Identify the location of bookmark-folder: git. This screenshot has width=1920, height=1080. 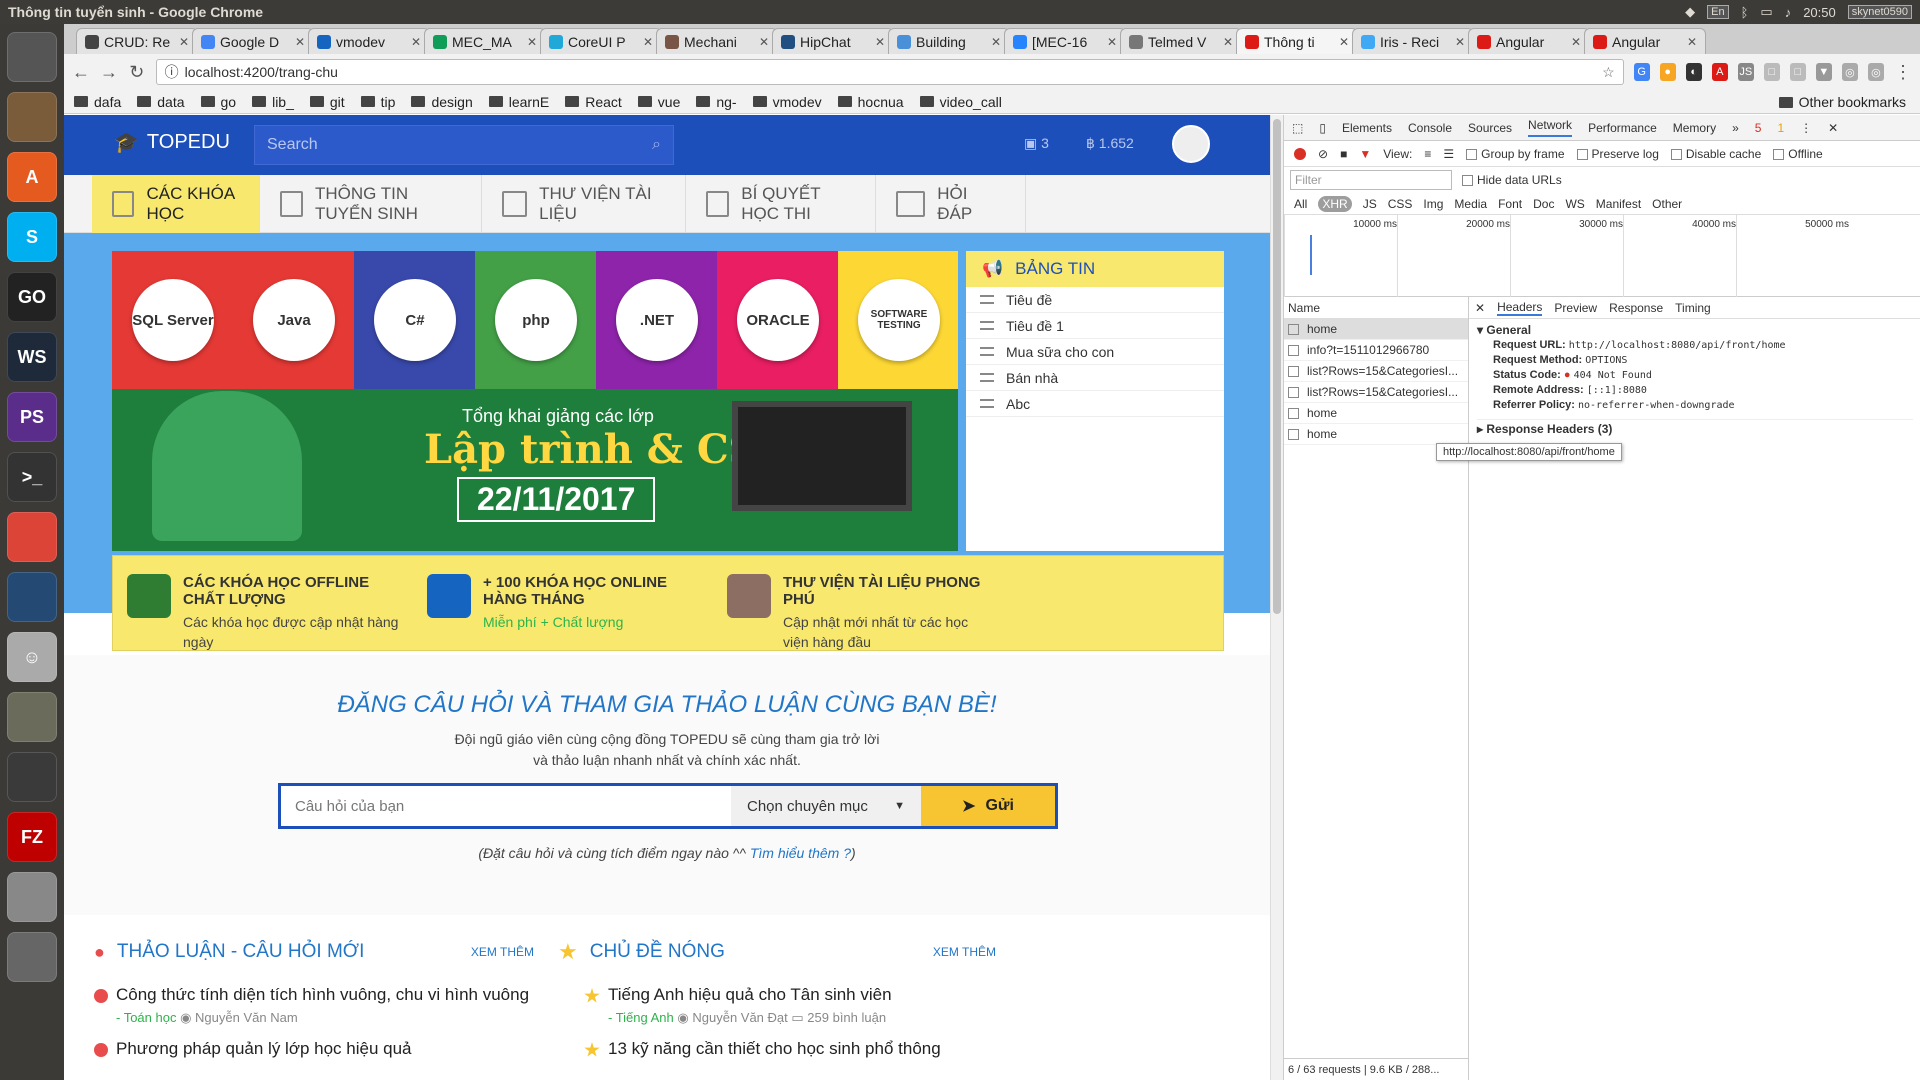
(327, 102).